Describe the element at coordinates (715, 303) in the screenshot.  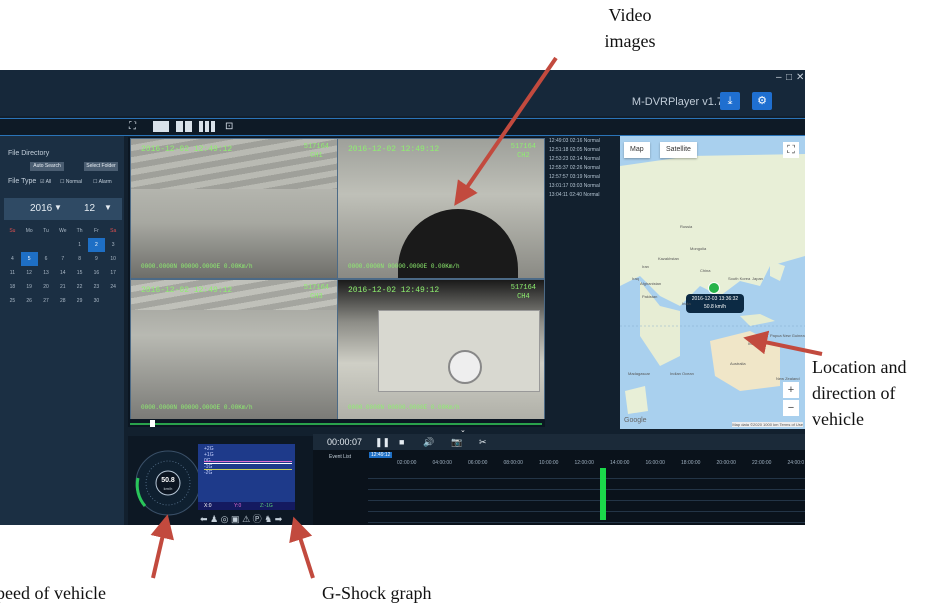
I see `vehicle-popup: 2016-12-03 13:36:32 50.8 km/h` at that location.